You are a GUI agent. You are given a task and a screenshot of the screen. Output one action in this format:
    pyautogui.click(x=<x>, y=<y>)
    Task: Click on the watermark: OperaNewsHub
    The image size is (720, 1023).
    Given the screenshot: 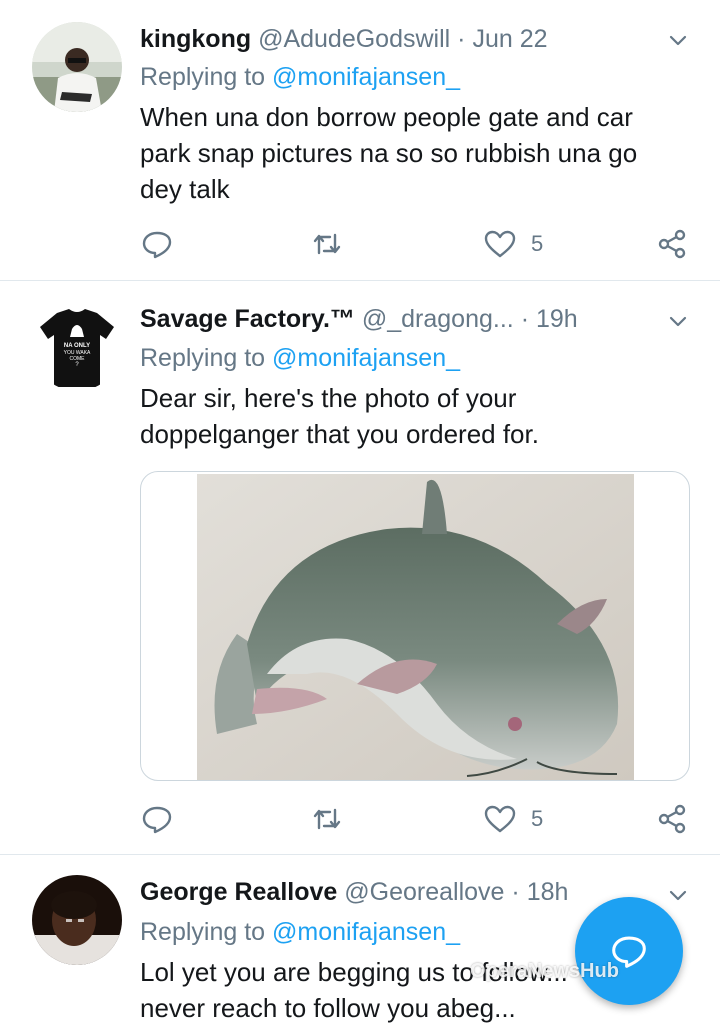 What is the action you would take?
    pyautogui.click(x=544, y=971)
    